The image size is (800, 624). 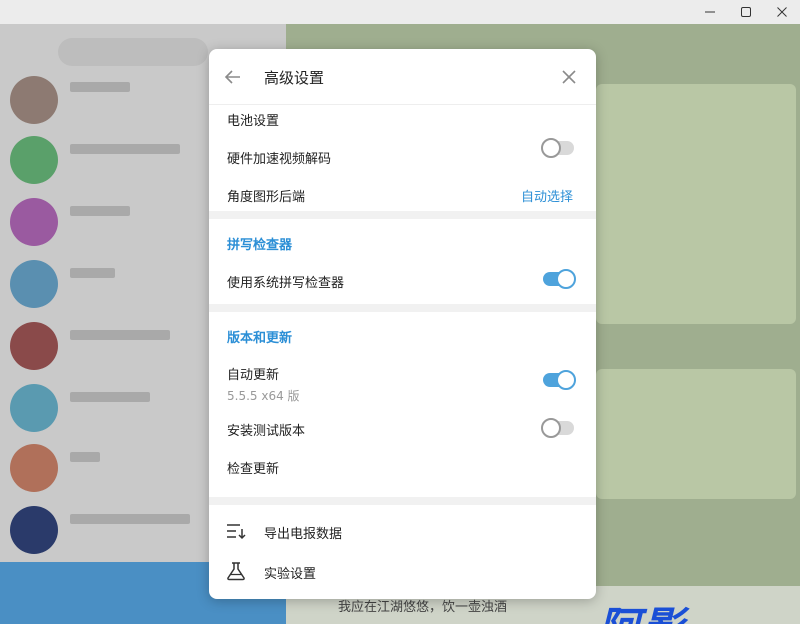 What do you see at coordinates (279, 159) in the screenshot?
I see `hw-video-decode-label: 硬件加速视频解码` at bounding box center [279, 159].